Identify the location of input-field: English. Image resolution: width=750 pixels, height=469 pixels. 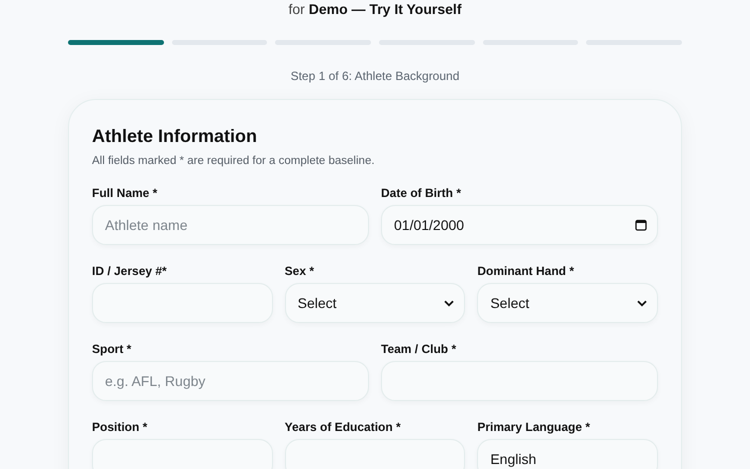
(567, 454).